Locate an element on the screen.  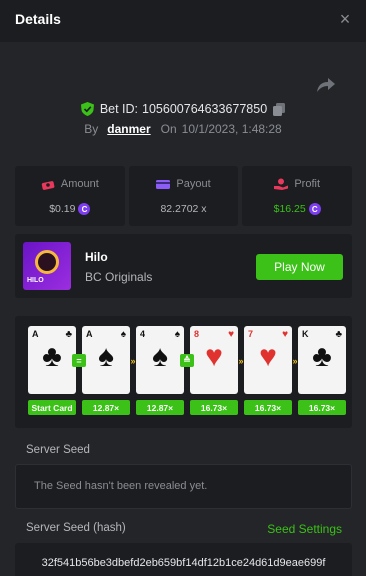
username-link: danmer is located at coordinates (128, 129).